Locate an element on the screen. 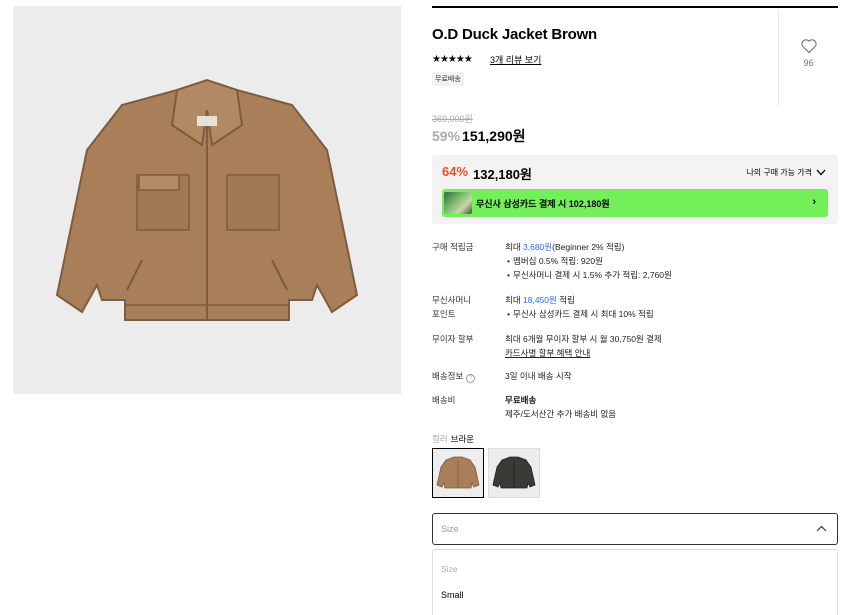 This screenshot has width=850, height=615. best-price: 132,180원 is located at coordinates (502, 174).